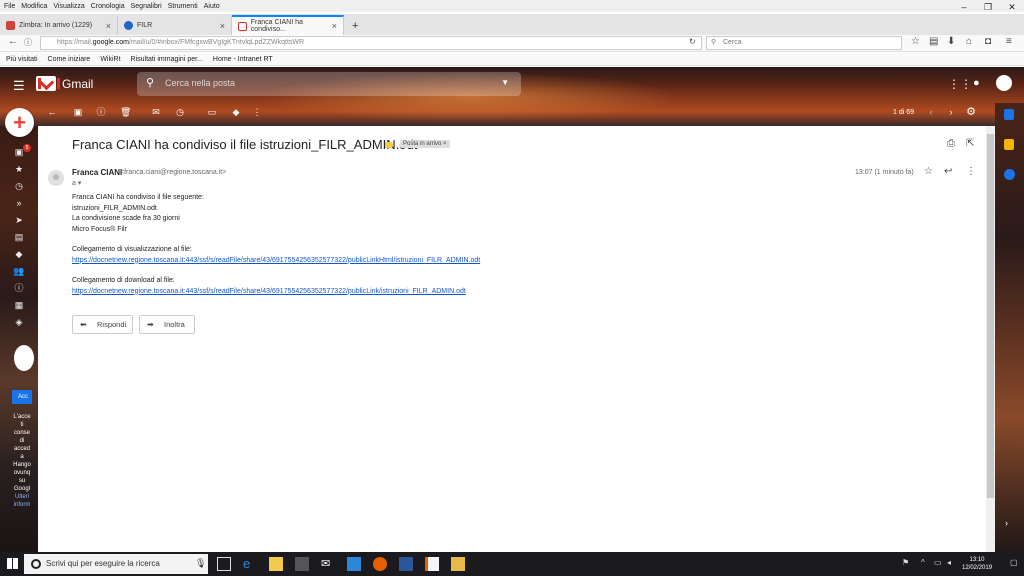  I want to click on menu-cronologia: Cronologia, so click(108, 6).